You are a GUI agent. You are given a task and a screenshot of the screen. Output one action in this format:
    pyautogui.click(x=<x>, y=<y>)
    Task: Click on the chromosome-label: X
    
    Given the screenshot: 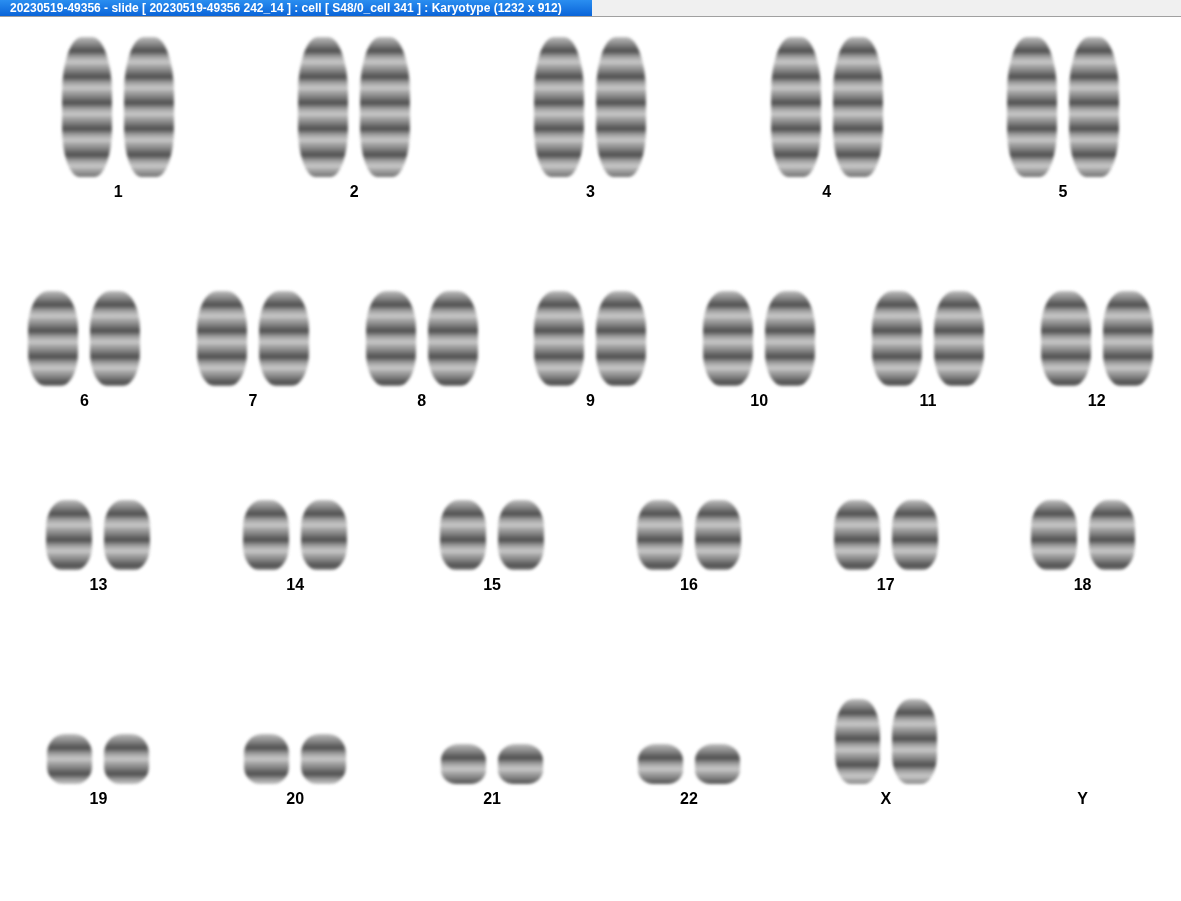 What is the action you would take?
    pyautogui.click(x=886, y=799)
    